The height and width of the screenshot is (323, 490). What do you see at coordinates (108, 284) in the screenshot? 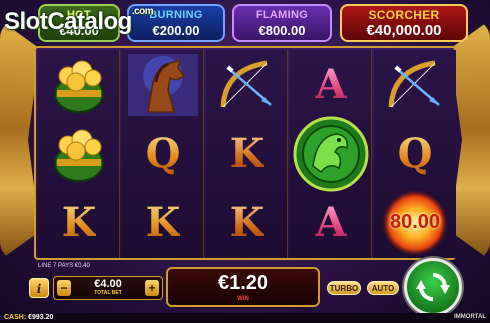
I see `total-bet-value: €4.00` at bounding box center [108, 284].